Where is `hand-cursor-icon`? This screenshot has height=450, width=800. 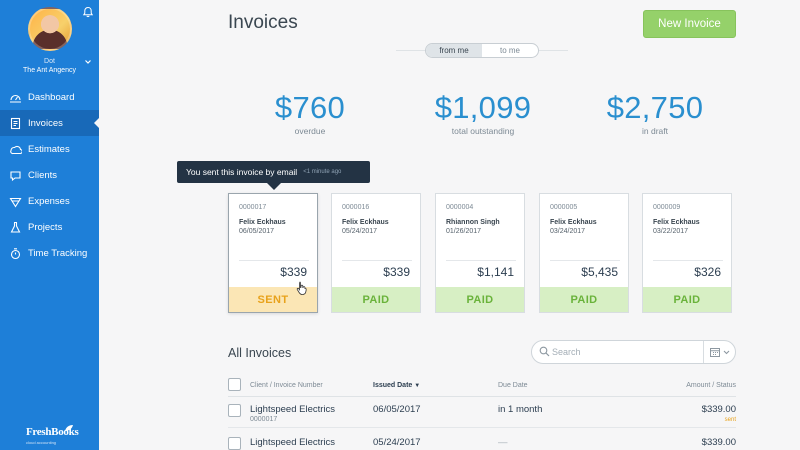
hand-cursor-icon is located at coordinates (301, 288).